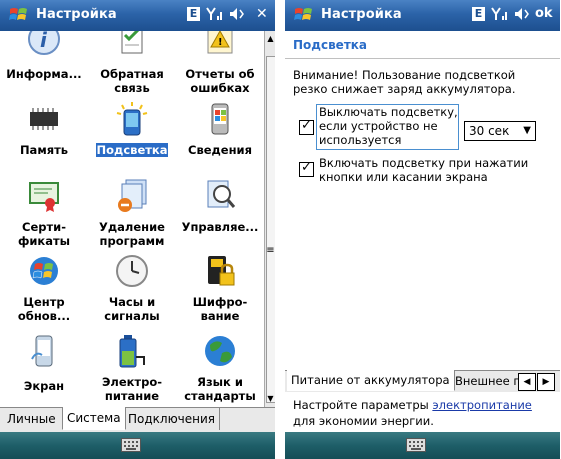 The width and height of the screenshot is (561, 459). I want to click on settings-item: Серти- фикаты, so click(44, 212).